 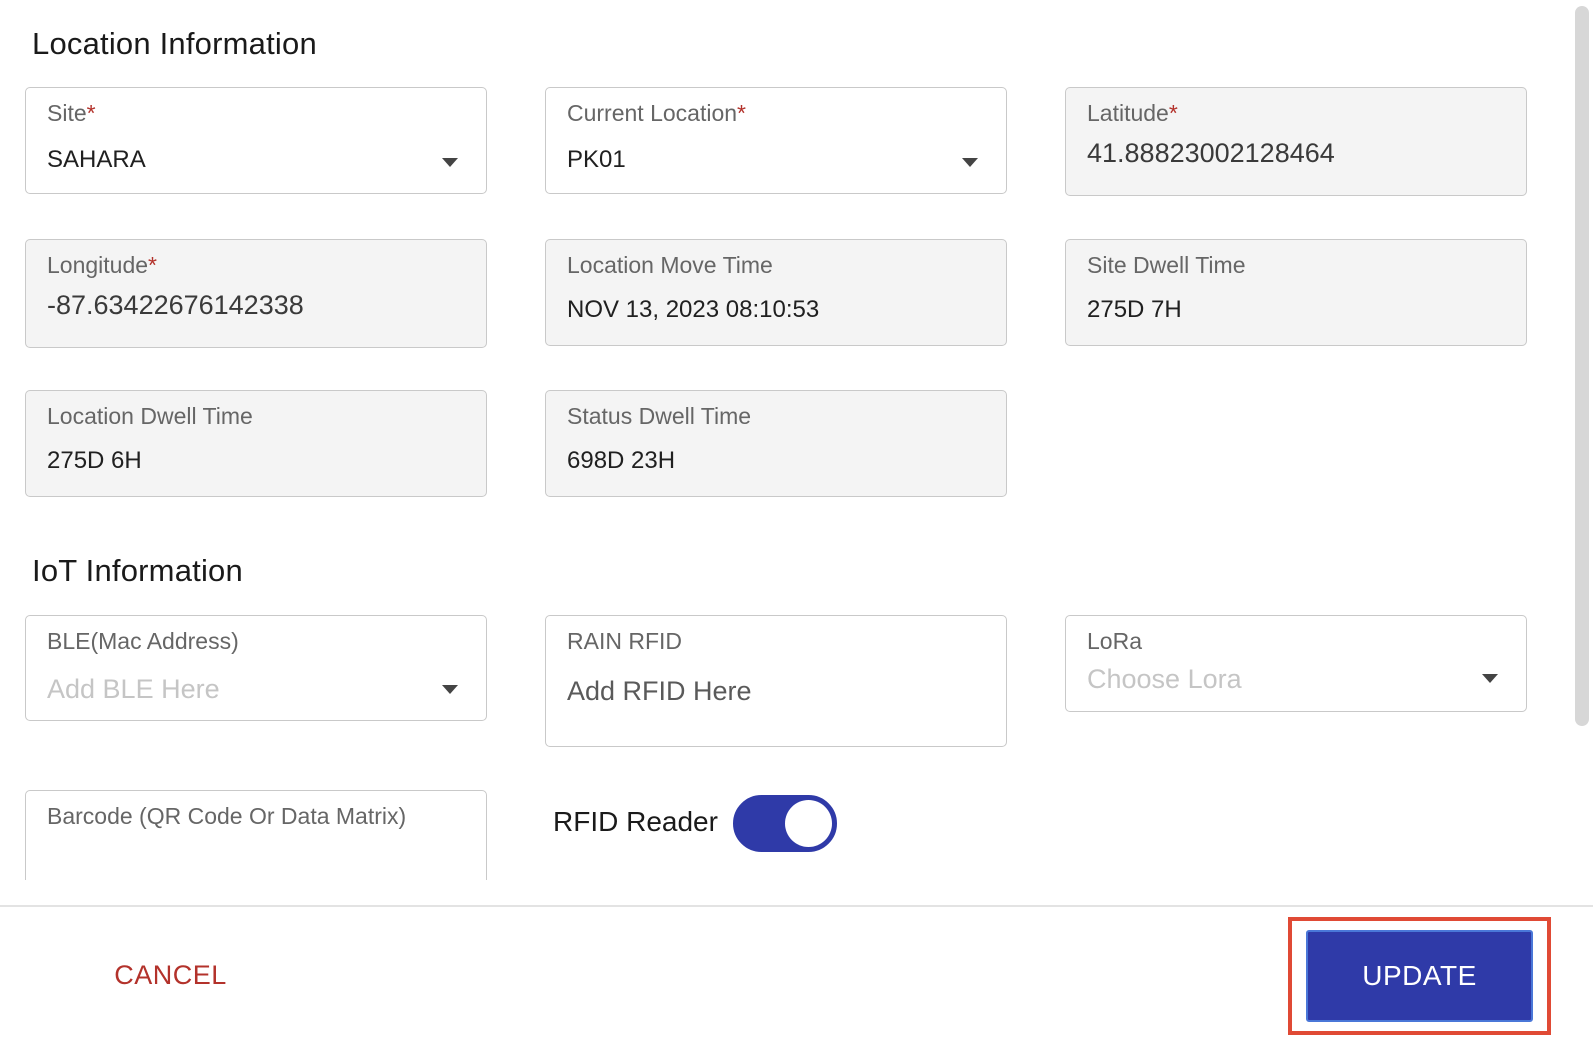 I want to click on toggle-knob, so click(x=808, y=823).